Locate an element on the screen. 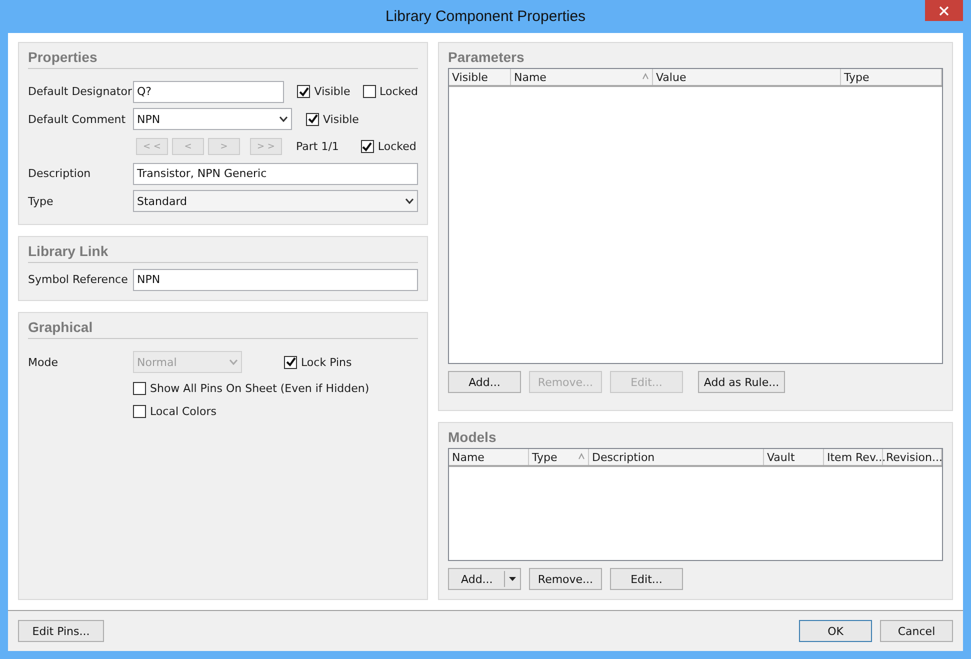  checkbox: Show All Pins On Sheet (Even if Hidden) is located at coordinates (251, 388).